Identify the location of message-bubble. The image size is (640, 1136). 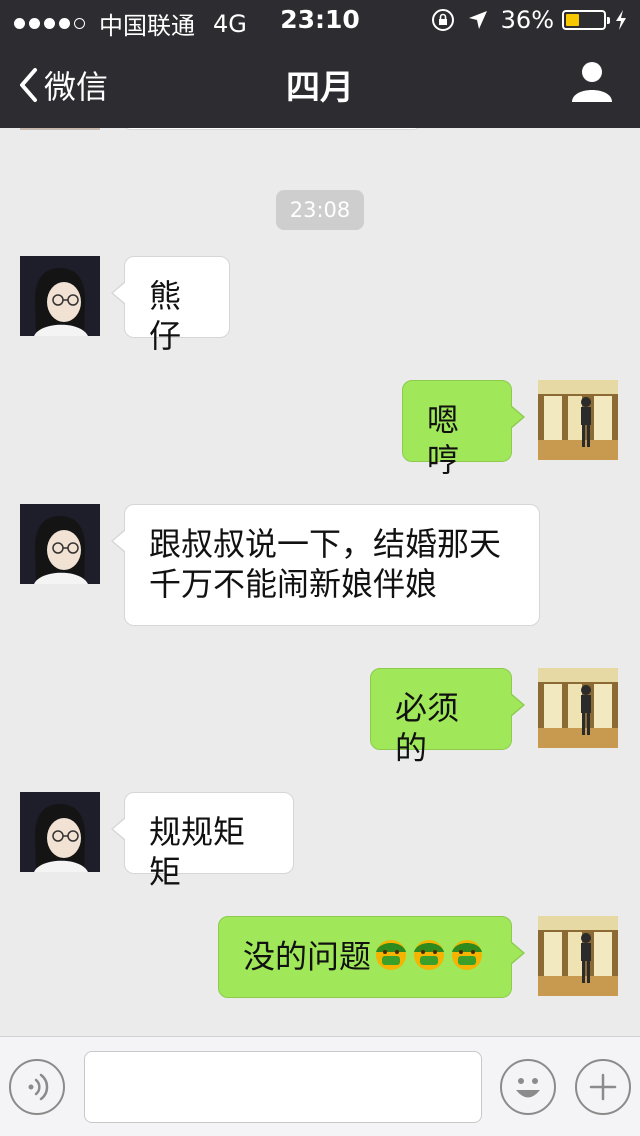
(272, 129).